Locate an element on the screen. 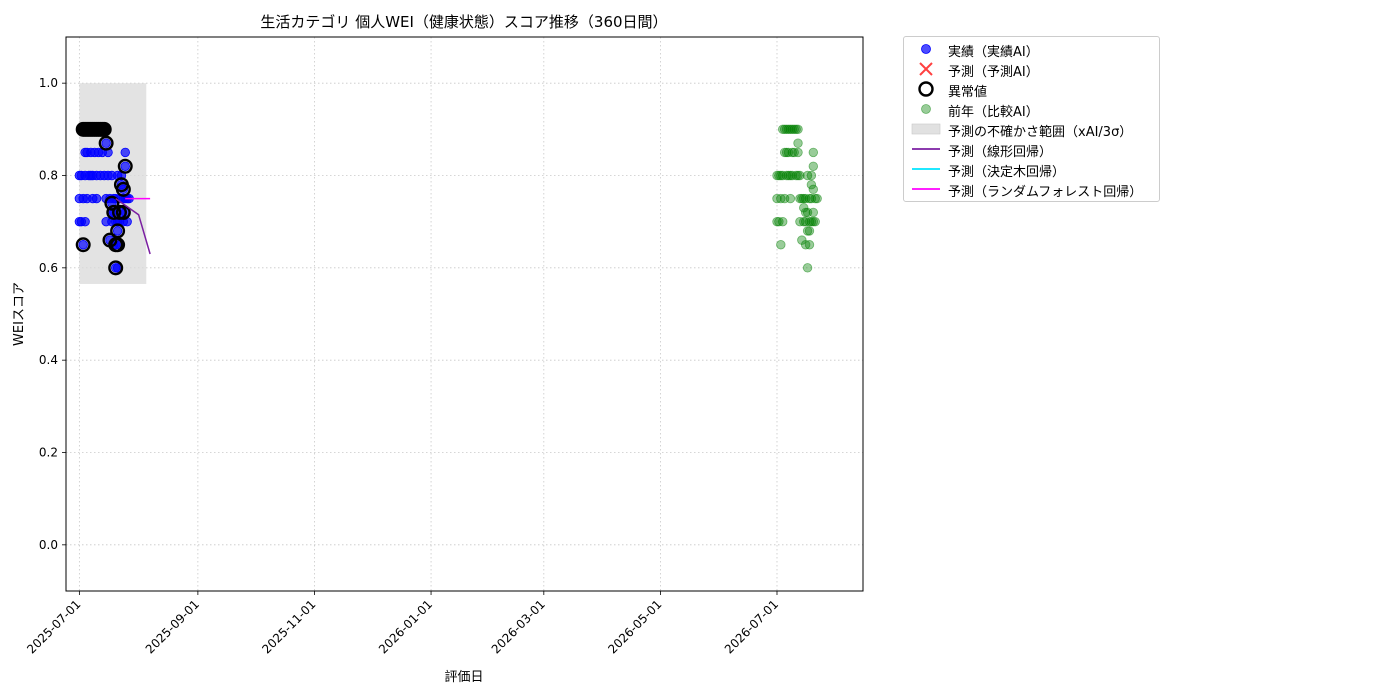 Image resolution: width=1400 pixels, height=700 pixels. legend-item-random-forest: 予測（ランダムフォレスト回帰） is located at coordinates (1031, 189).